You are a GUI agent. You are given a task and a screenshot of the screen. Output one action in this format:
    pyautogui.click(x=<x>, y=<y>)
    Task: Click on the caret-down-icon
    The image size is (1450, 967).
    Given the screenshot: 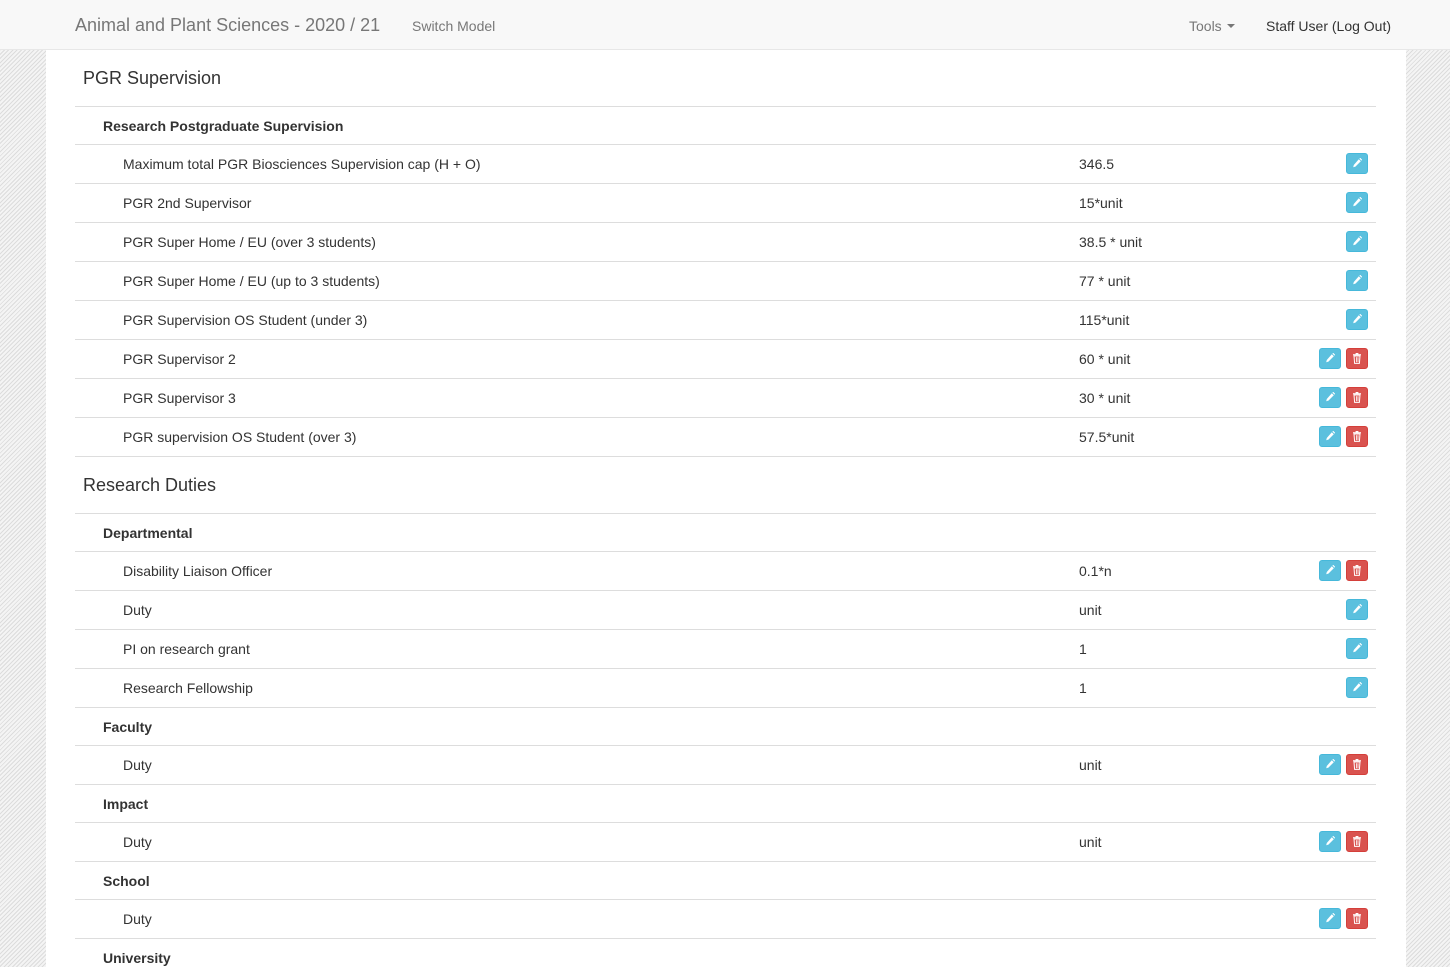 What is the action you would take?
    pyautogui.click(x=1230, y=26)
    